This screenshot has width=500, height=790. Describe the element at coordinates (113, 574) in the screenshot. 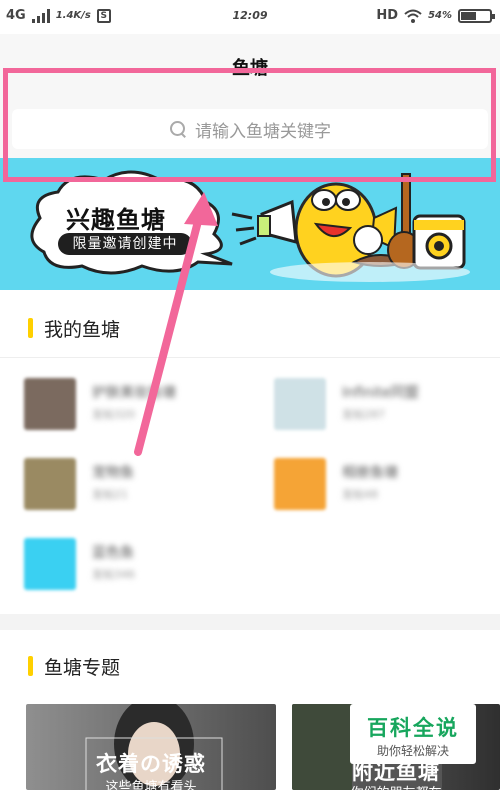

I see `pond-meta: 发帖346` at that location.